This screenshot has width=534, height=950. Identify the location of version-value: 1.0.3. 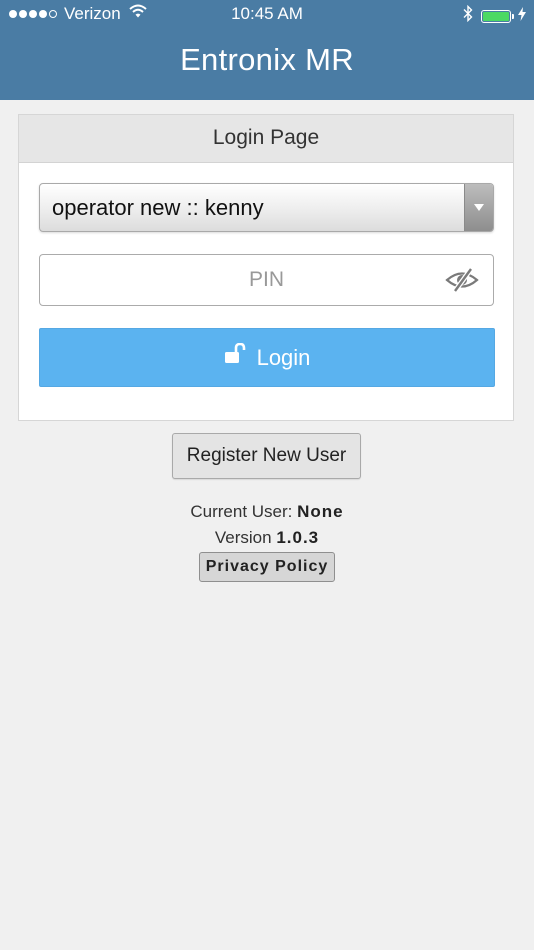
(298, 537).